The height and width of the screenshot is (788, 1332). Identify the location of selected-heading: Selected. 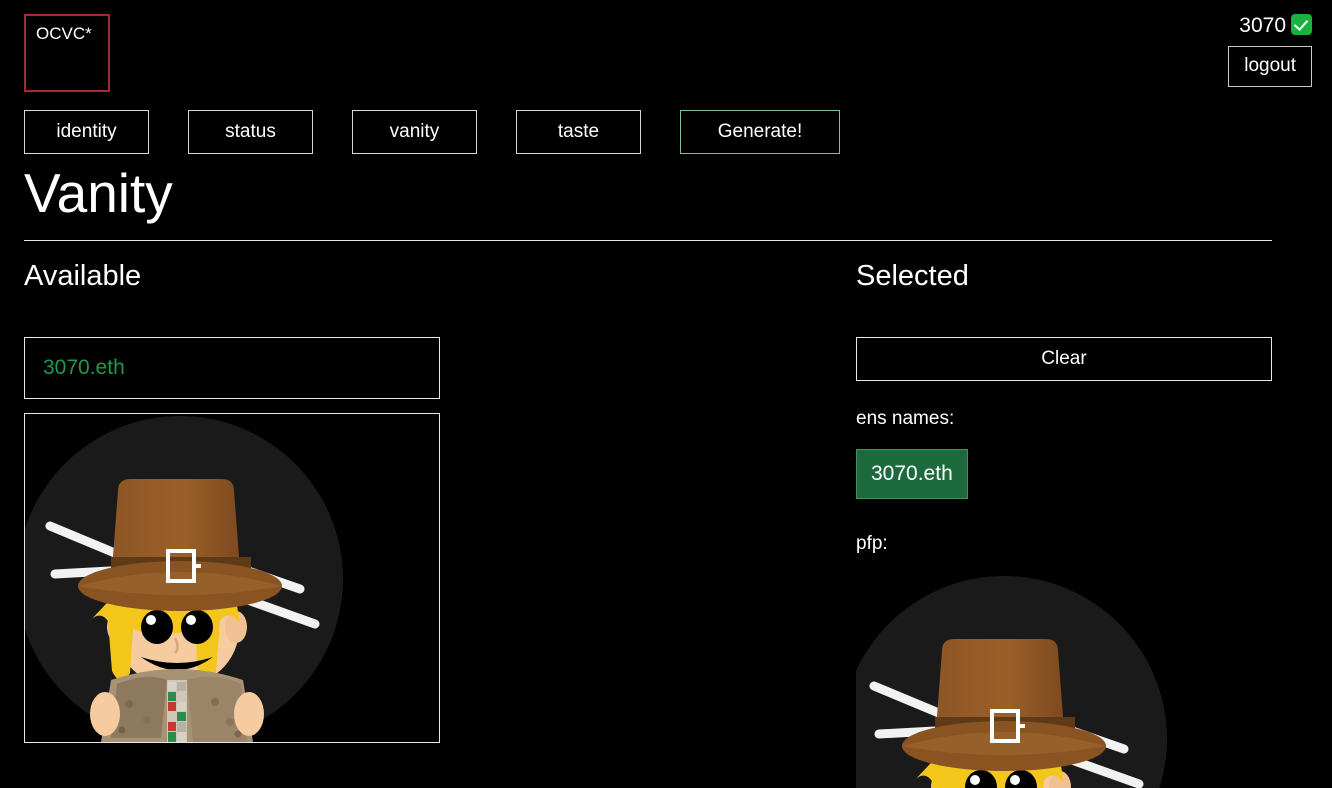
(912, 276).